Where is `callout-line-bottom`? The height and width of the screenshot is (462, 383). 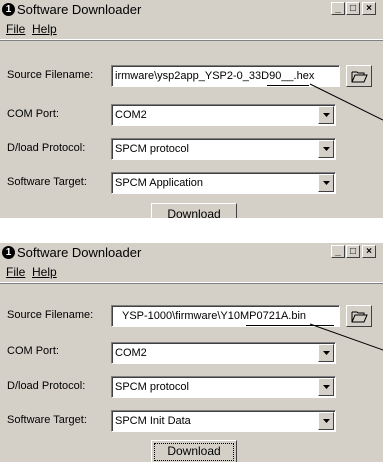 callout-line-bottom is located at coordinates (346, 337).